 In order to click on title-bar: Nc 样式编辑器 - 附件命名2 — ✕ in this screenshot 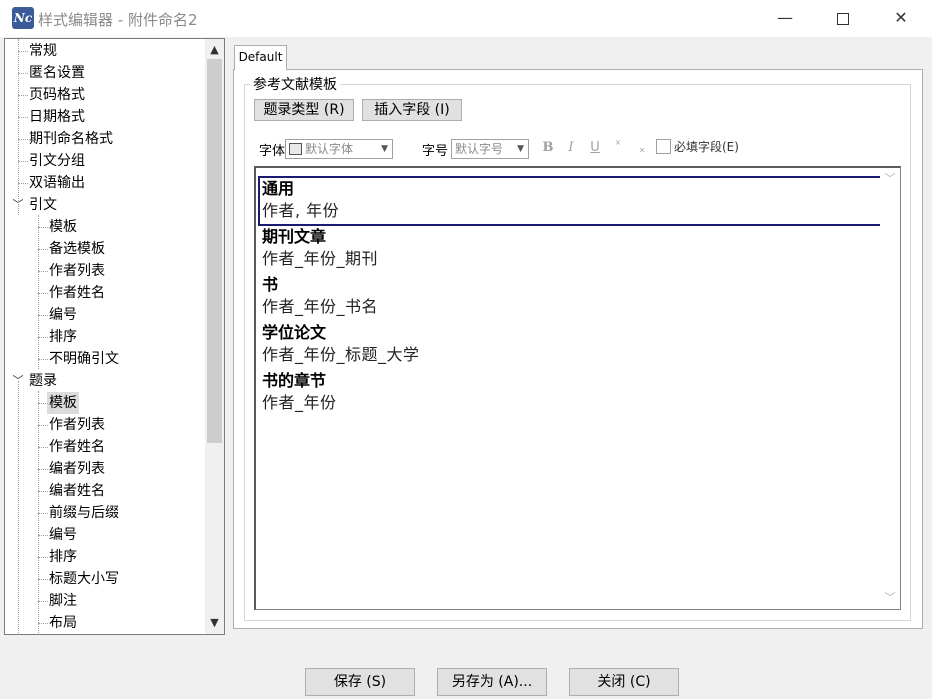, I will do `click(466, 18)`.